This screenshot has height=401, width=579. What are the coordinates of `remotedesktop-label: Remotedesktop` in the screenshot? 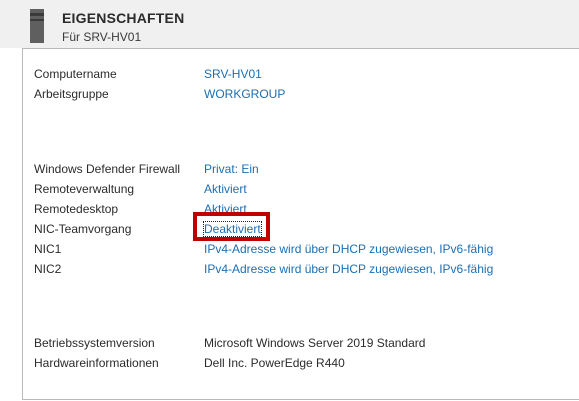 It's located at (76, 209).